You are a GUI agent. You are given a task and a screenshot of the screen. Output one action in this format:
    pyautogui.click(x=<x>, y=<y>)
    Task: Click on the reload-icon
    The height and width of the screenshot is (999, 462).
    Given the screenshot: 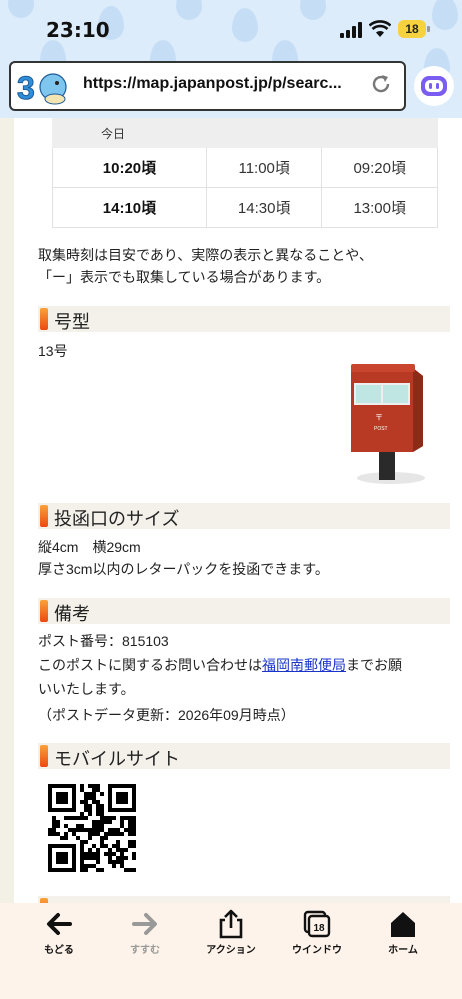 What is the action you would take?
    pyautogui.click(x=381, y=84)
    